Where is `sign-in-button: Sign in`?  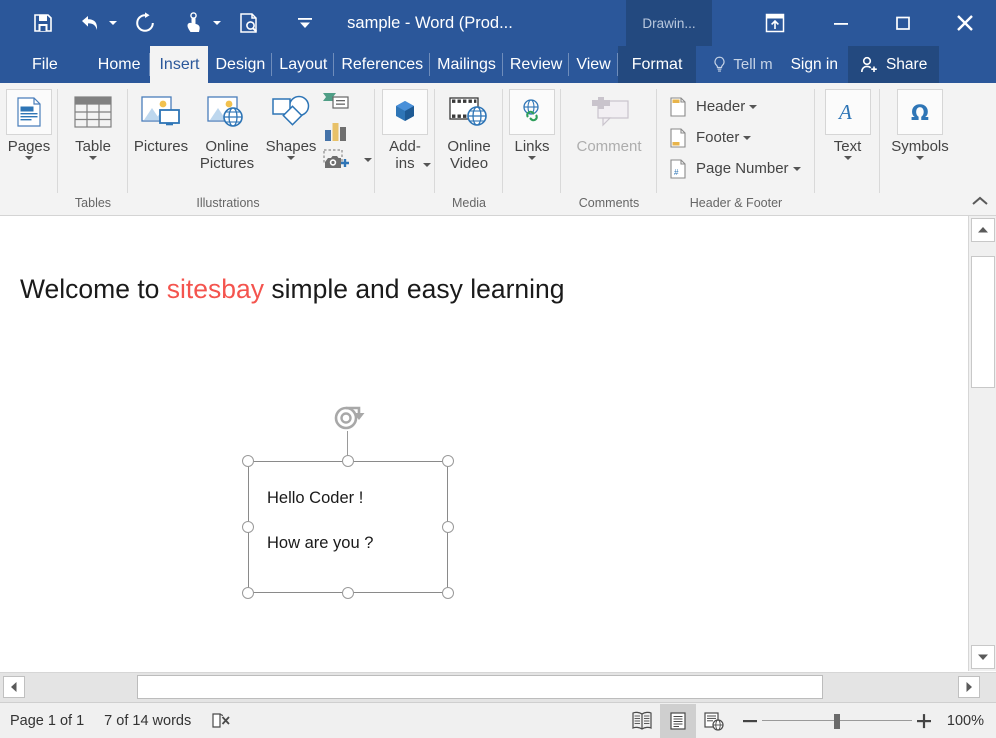 sign-in-button: Sign in is located at coordinates (814, 64).